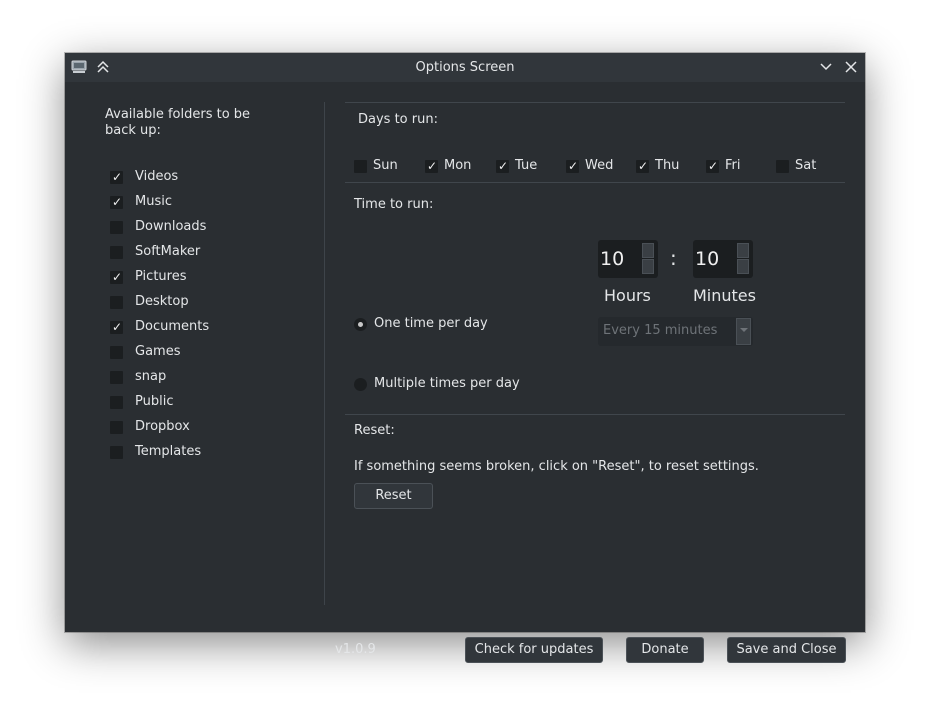 The width and height of the screenshot is (930, 709). I want to click on day-label: Thu, so click(667, 165).